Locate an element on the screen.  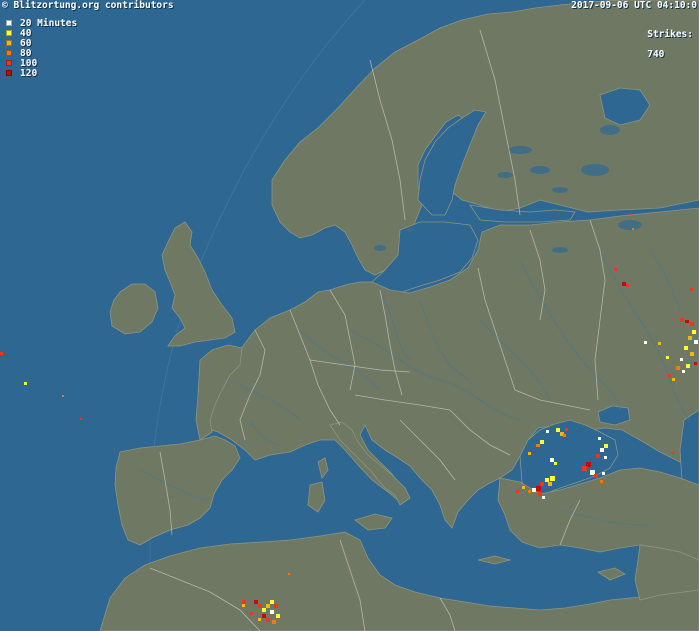
strikes-label: Strikes: is located at coordinates (670, 34).